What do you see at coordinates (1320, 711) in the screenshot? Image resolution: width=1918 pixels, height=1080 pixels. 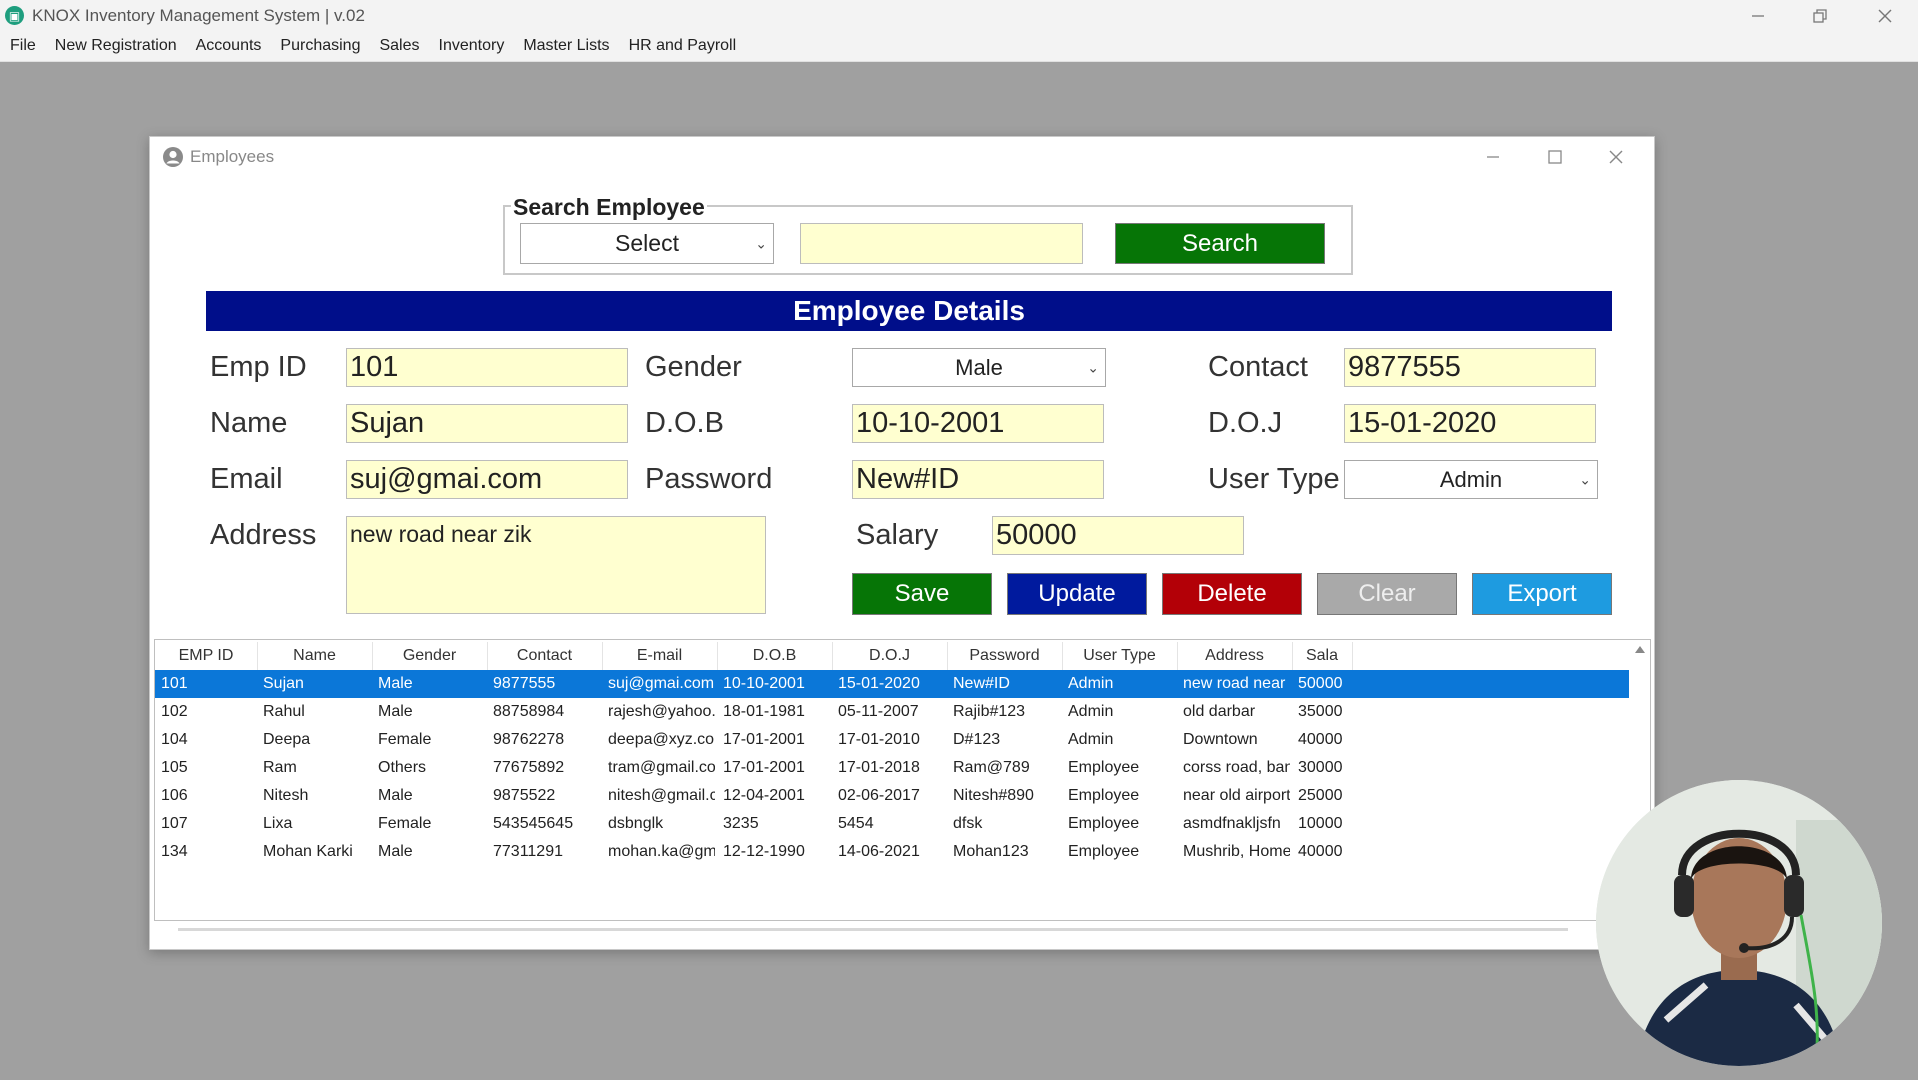 I see `salary-cell: 35000` at bounding box center [1320, 711].